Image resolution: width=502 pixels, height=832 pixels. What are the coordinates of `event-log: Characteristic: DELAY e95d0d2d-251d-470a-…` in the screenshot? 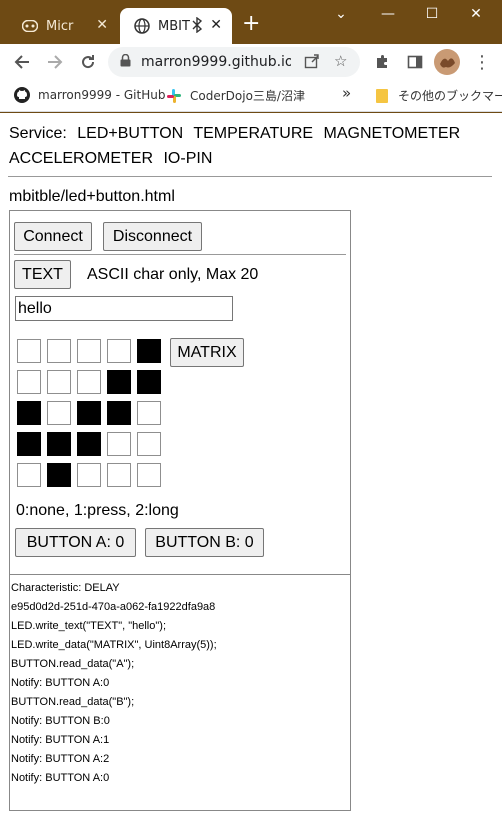 It's located at (114, 683).